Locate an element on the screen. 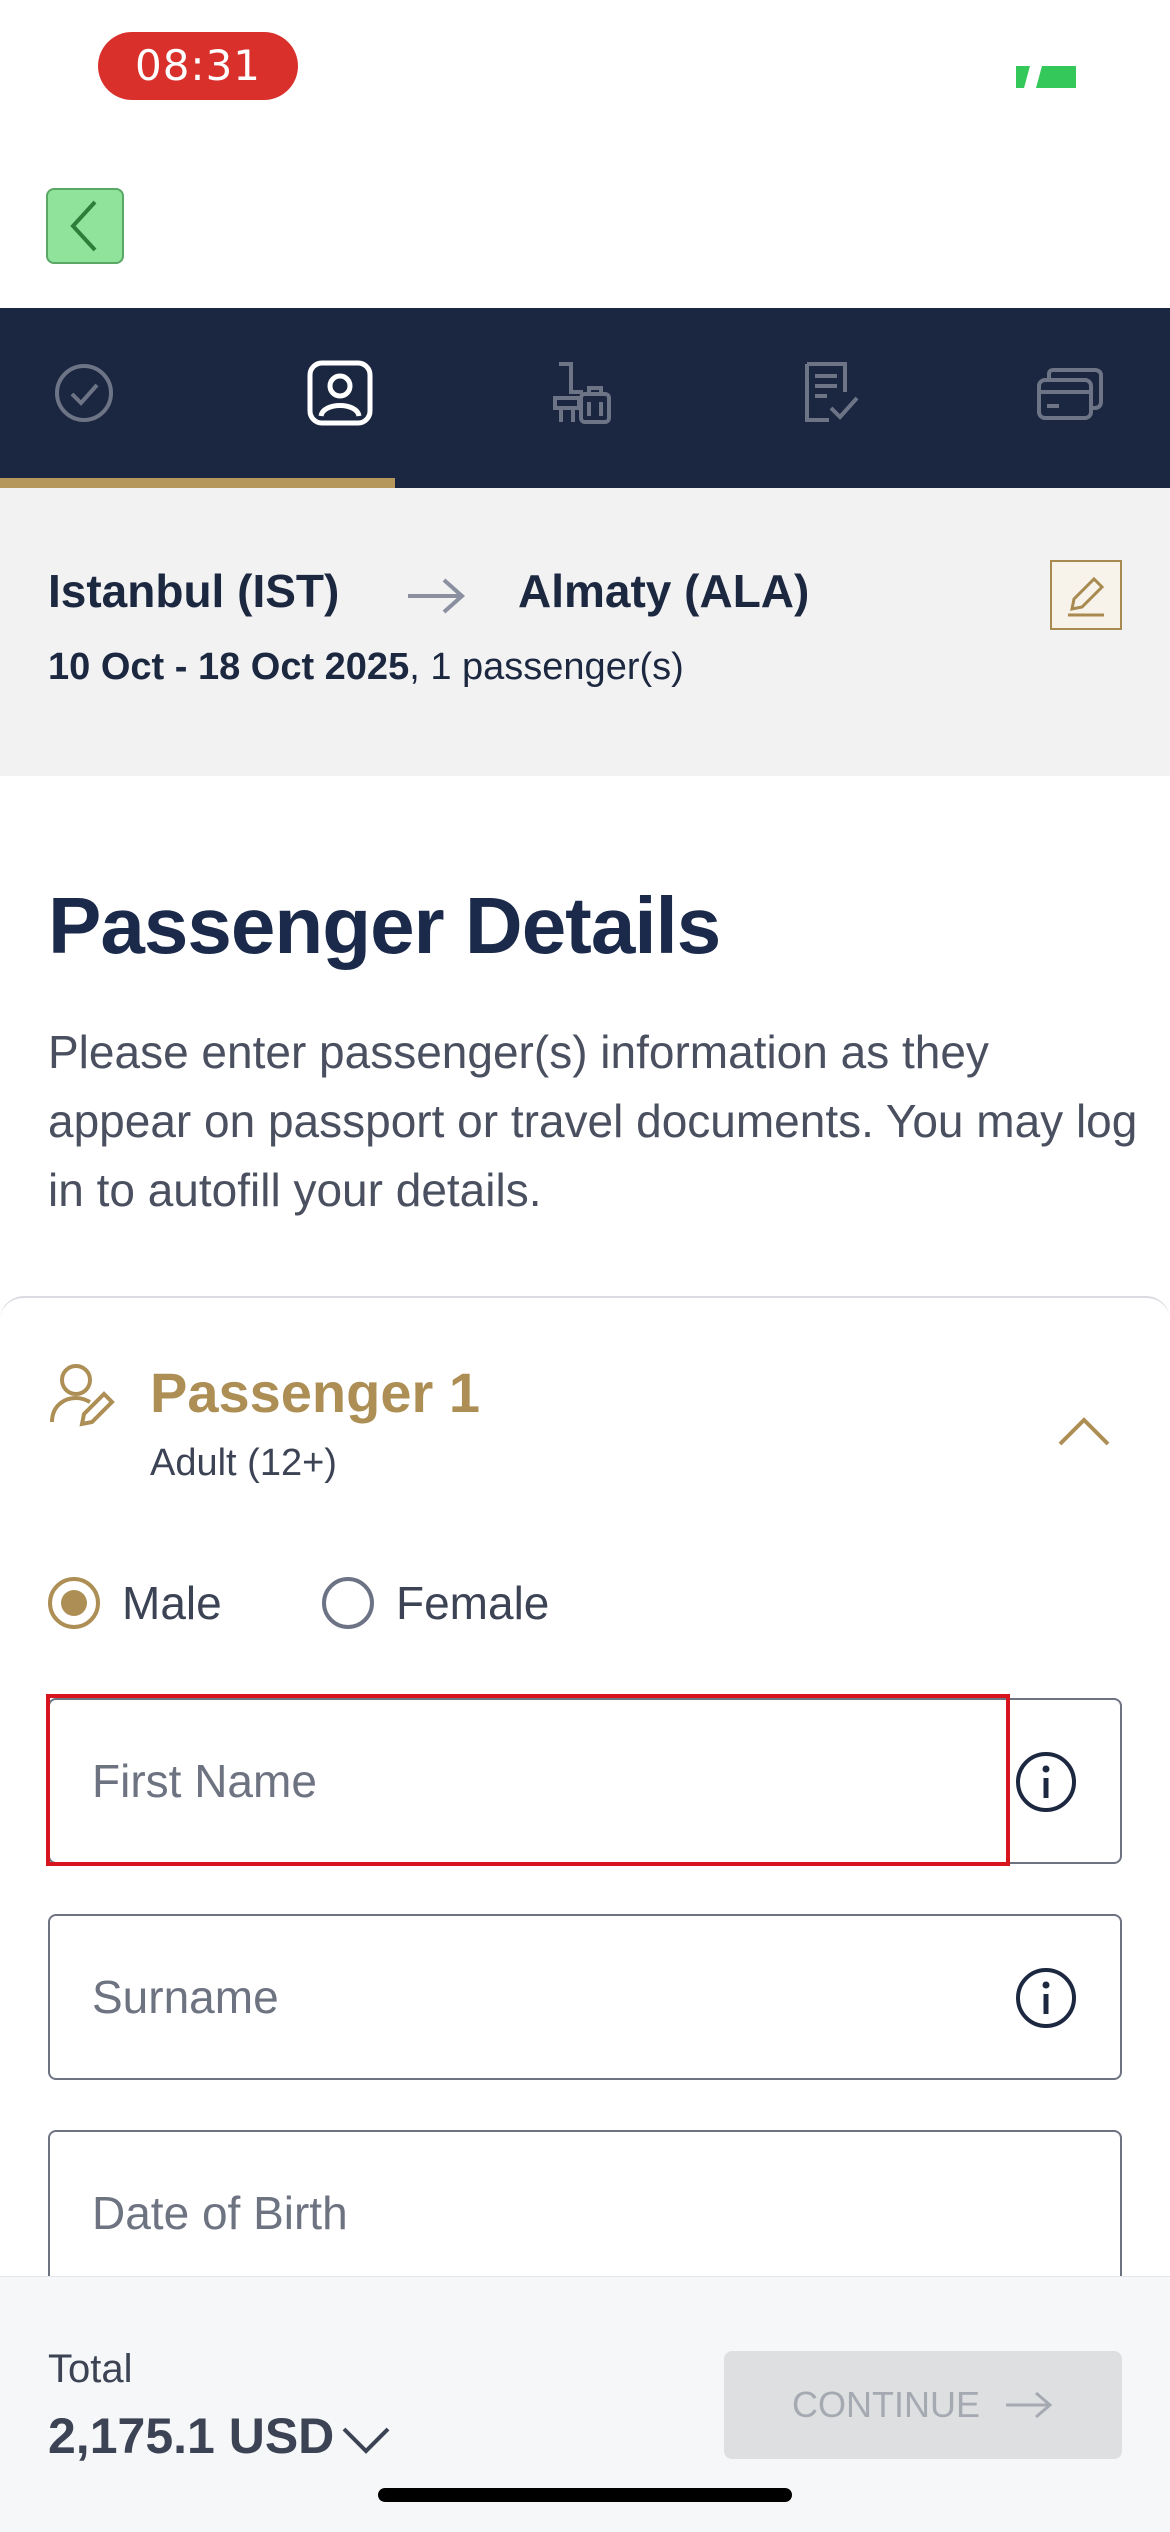  continue-label: CONTINUE is located at coordinates (886, 2404).